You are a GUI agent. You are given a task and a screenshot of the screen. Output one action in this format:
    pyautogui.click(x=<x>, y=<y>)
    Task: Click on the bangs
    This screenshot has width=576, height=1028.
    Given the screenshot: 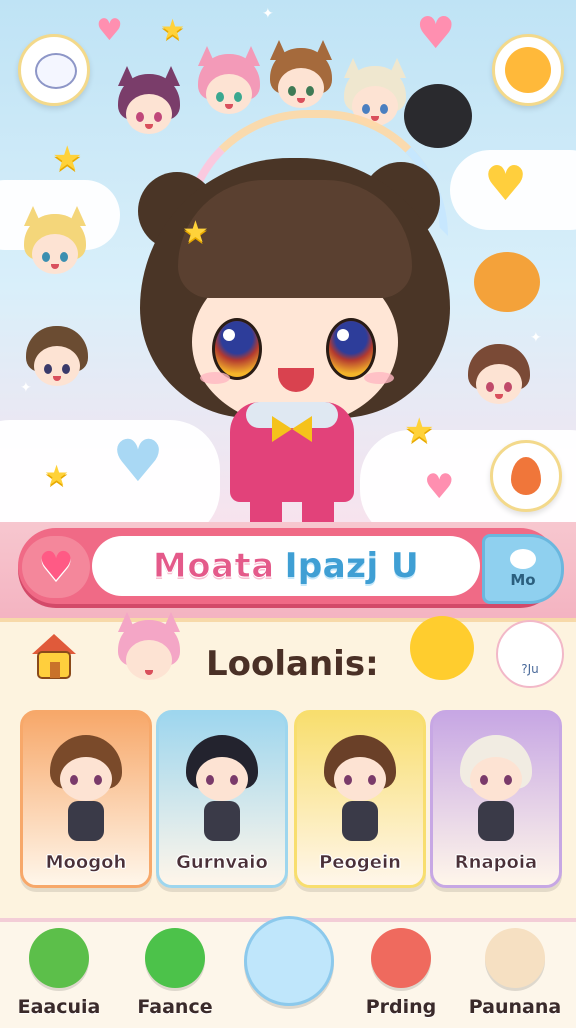 What is the action you would take?
    pyautogui.click(x=295, y=239)
    